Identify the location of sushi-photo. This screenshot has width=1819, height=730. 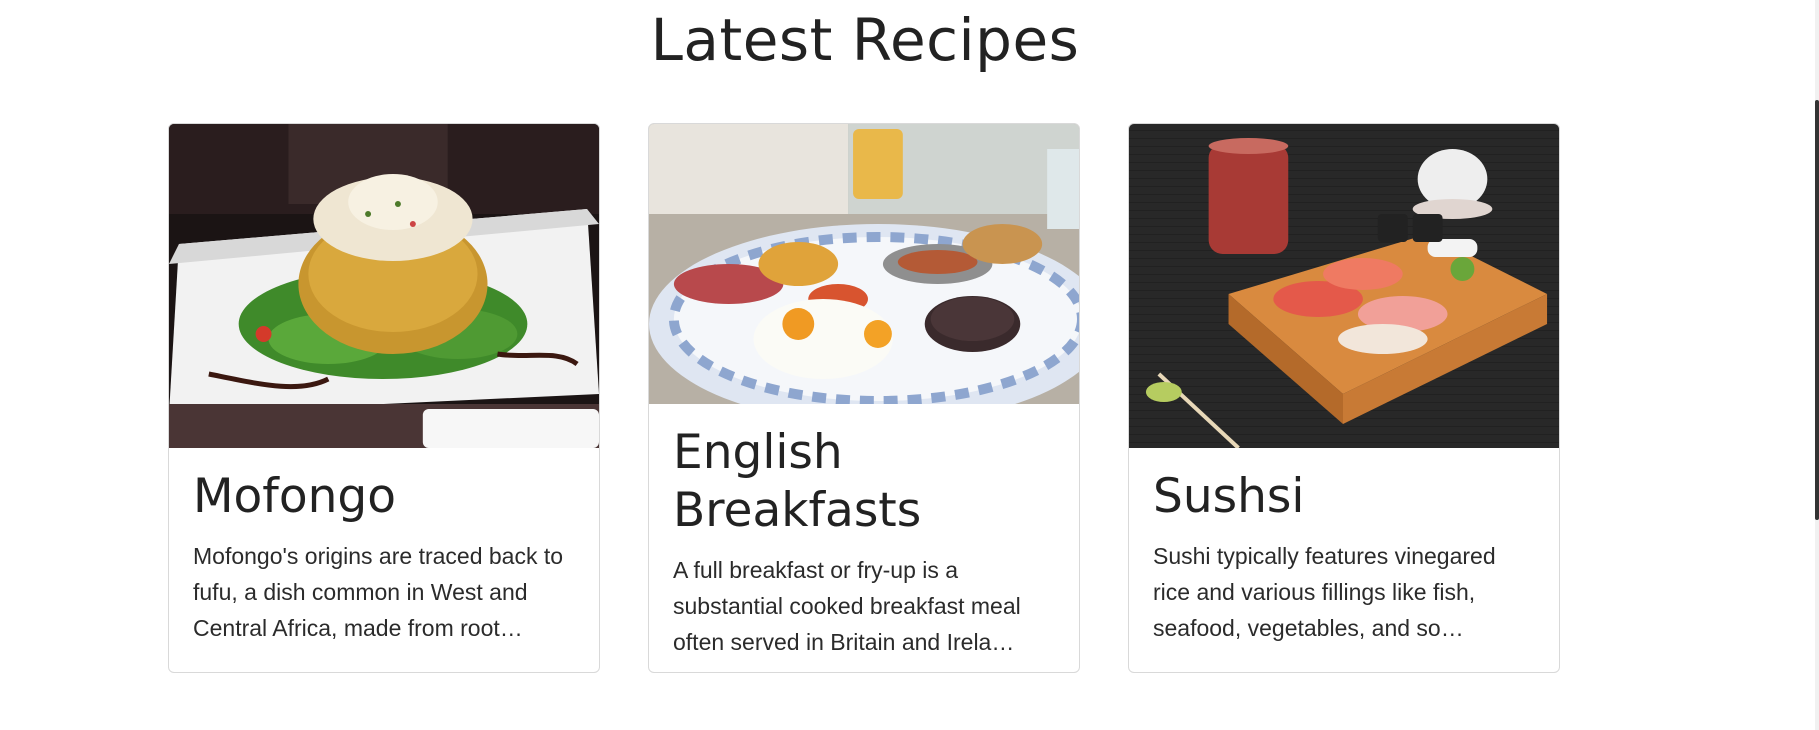
(1344, 286).